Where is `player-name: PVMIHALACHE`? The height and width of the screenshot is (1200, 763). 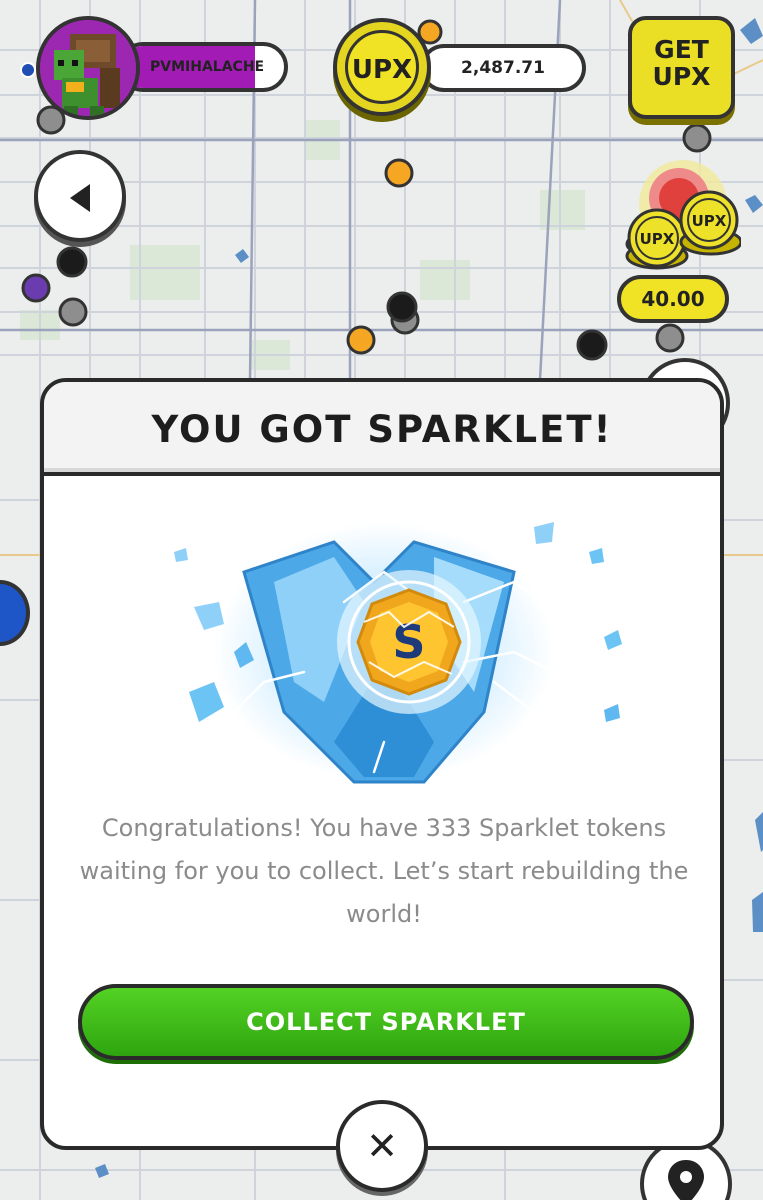
player-name: PVMIHALACHE is located at coordinates (207, 67).